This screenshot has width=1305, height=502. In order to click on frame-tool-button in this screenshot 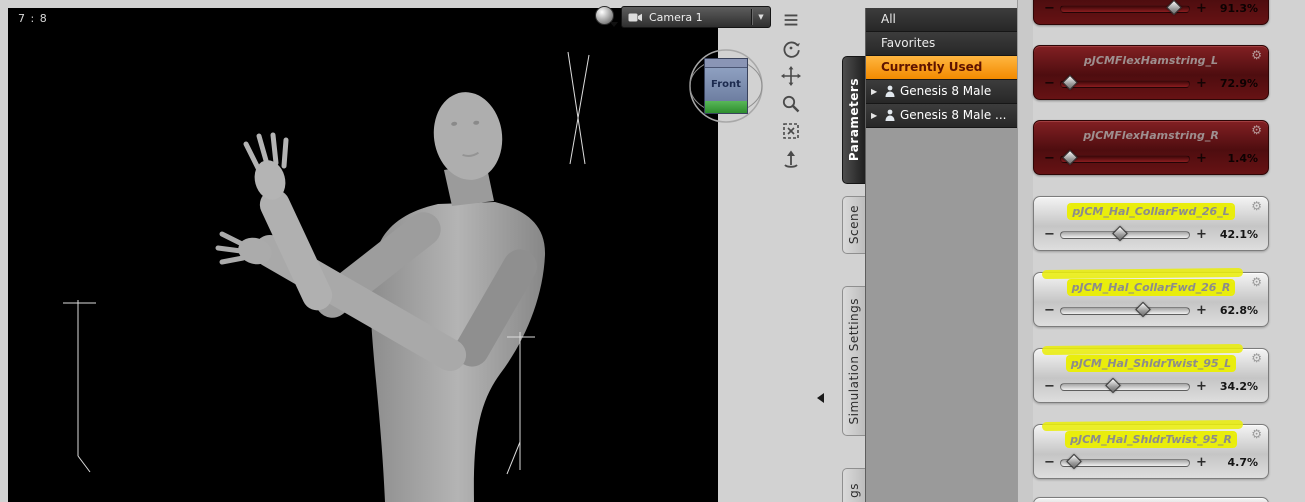, I will do `click(791, 131)`.